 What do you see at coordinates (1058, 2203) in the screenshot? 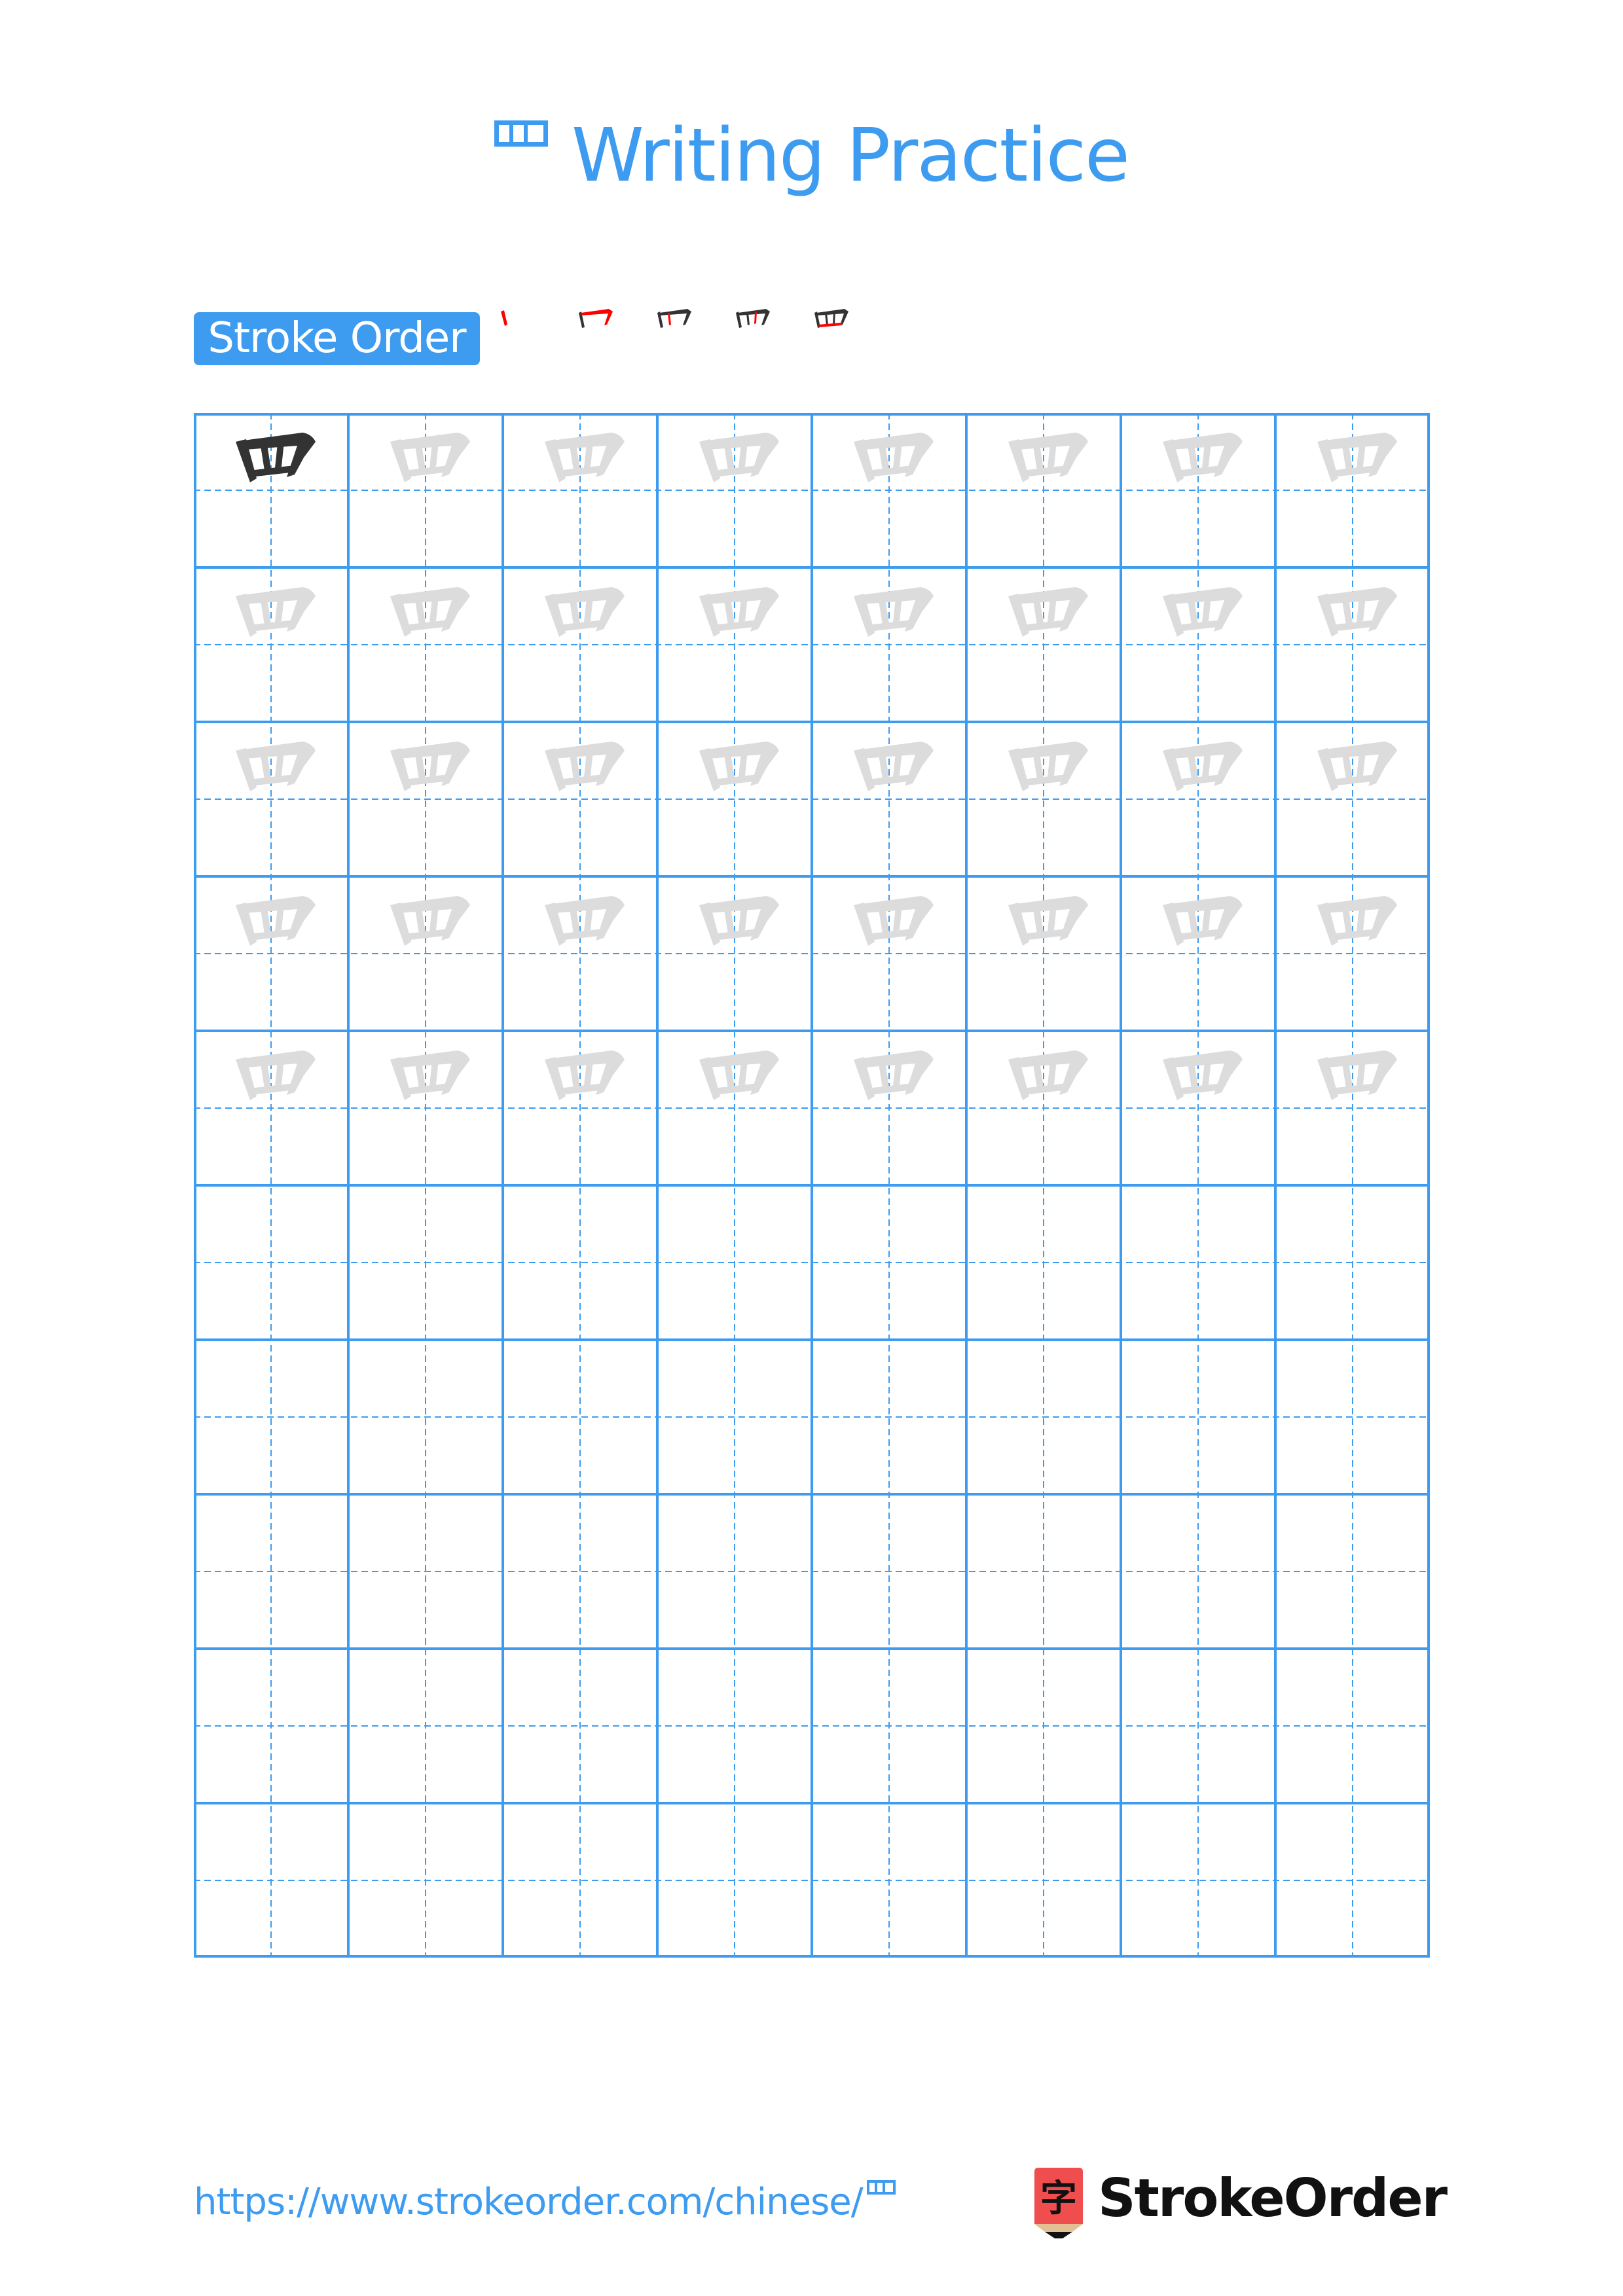
I see `pencil-logo-icon: 字` at bounding box center [1058, 2203].